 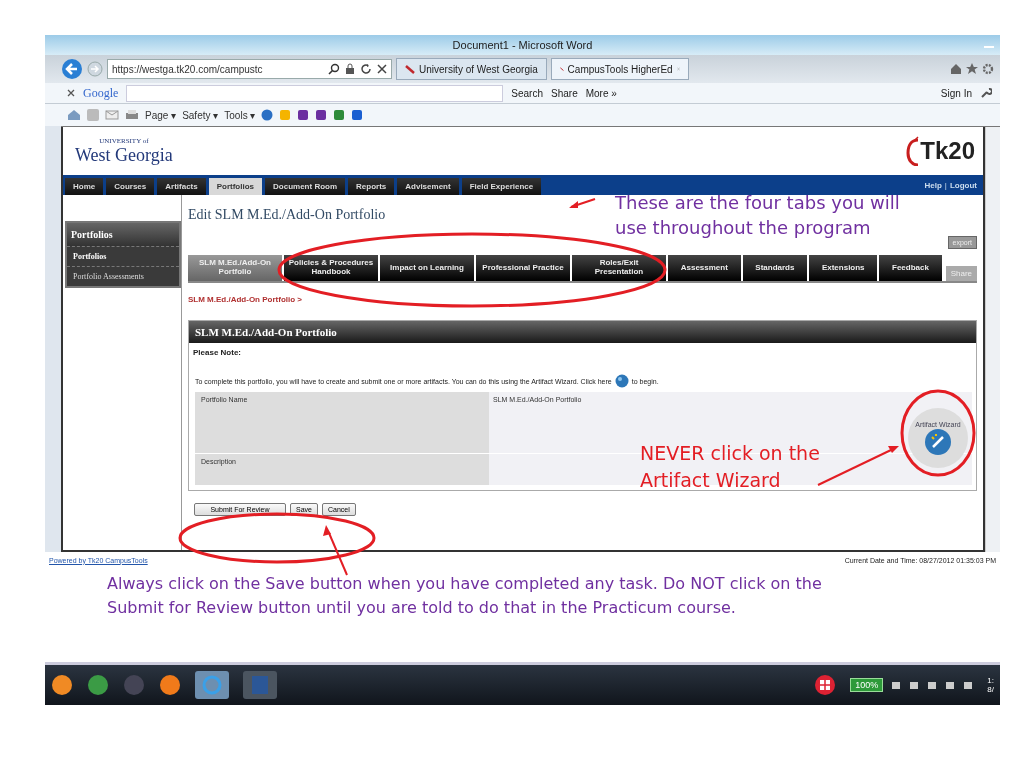 What do you see at coordinates (305, 186) in the screenshot?
I see `nav-tab: Document Room` at bounding box center [305, 186].